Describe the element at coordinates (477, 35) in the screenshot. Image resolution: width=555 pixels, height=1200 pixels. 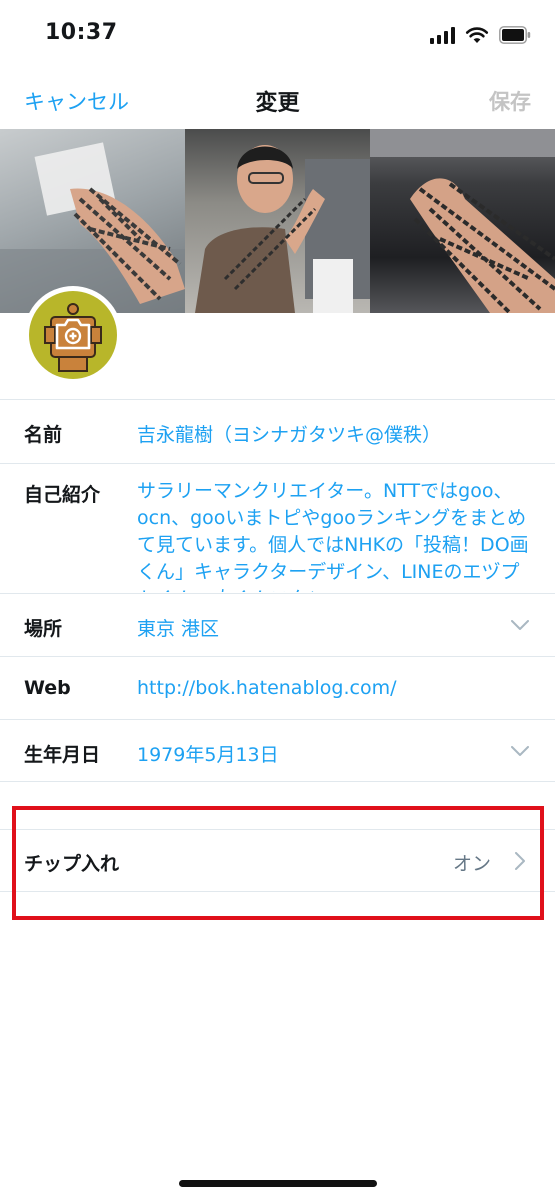
I see `wifi-icon` at that location.